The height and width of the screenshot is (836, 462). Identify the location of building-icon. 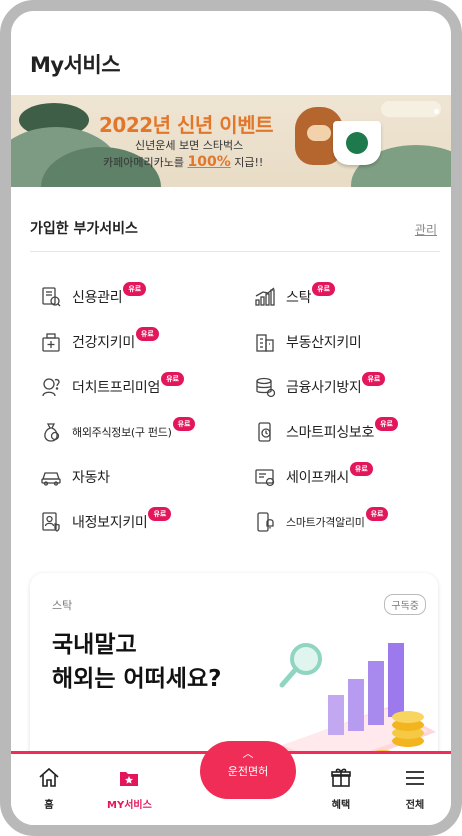
(265, 342).